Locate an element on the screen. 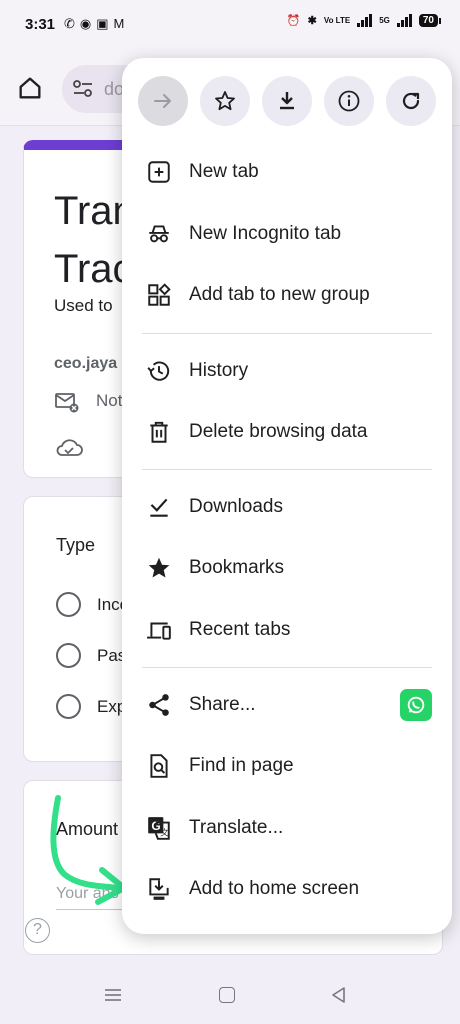 This screenshot has height=1024, width=460. nav-home-icon is located at coordinates (227, 995).